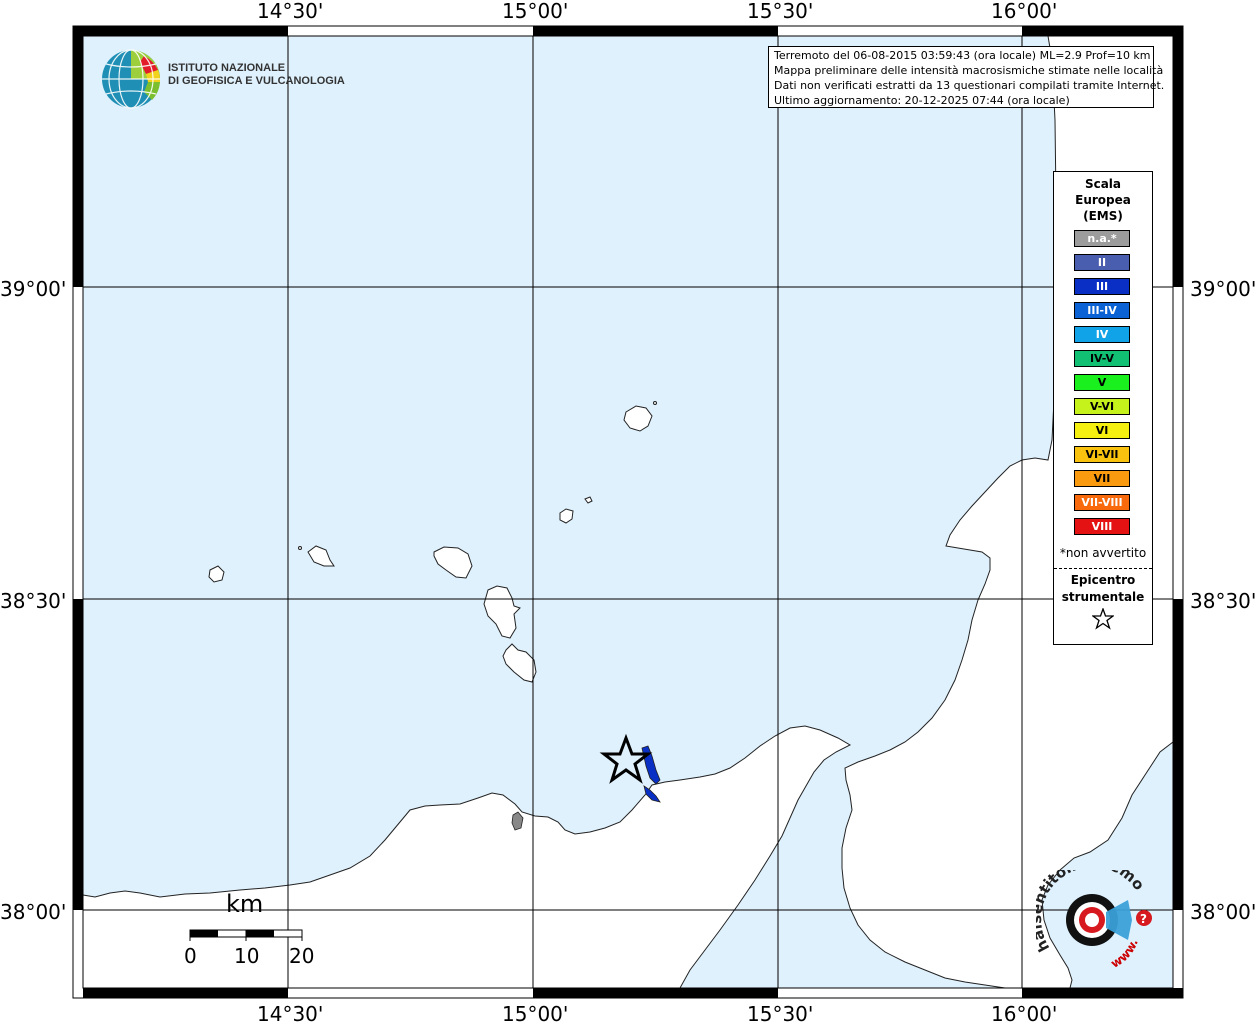 This screenshot has width=1255, height=1026. I want to click on target-megaphone-icon: haisentitoilterremoto.it www. ?, so click(1089, 912).